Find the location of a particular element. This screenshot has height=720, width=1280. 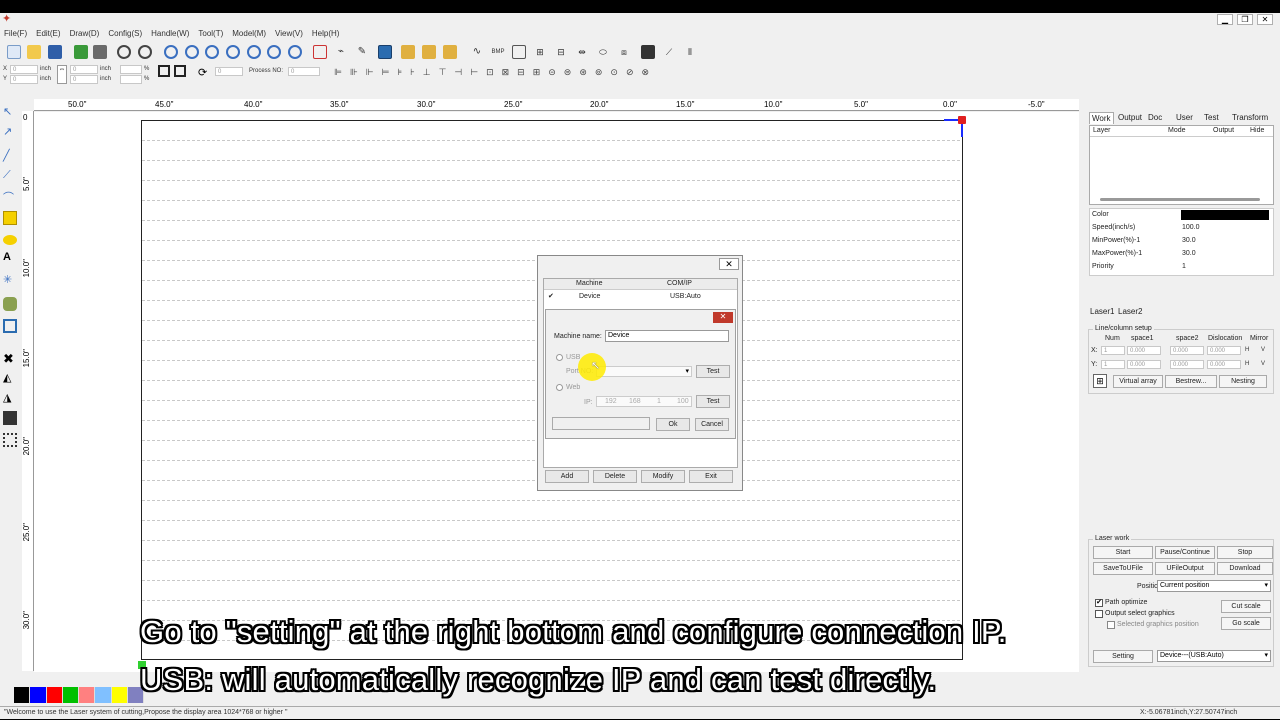

array-icon: ⦀ is located at coordinates (690, 52).